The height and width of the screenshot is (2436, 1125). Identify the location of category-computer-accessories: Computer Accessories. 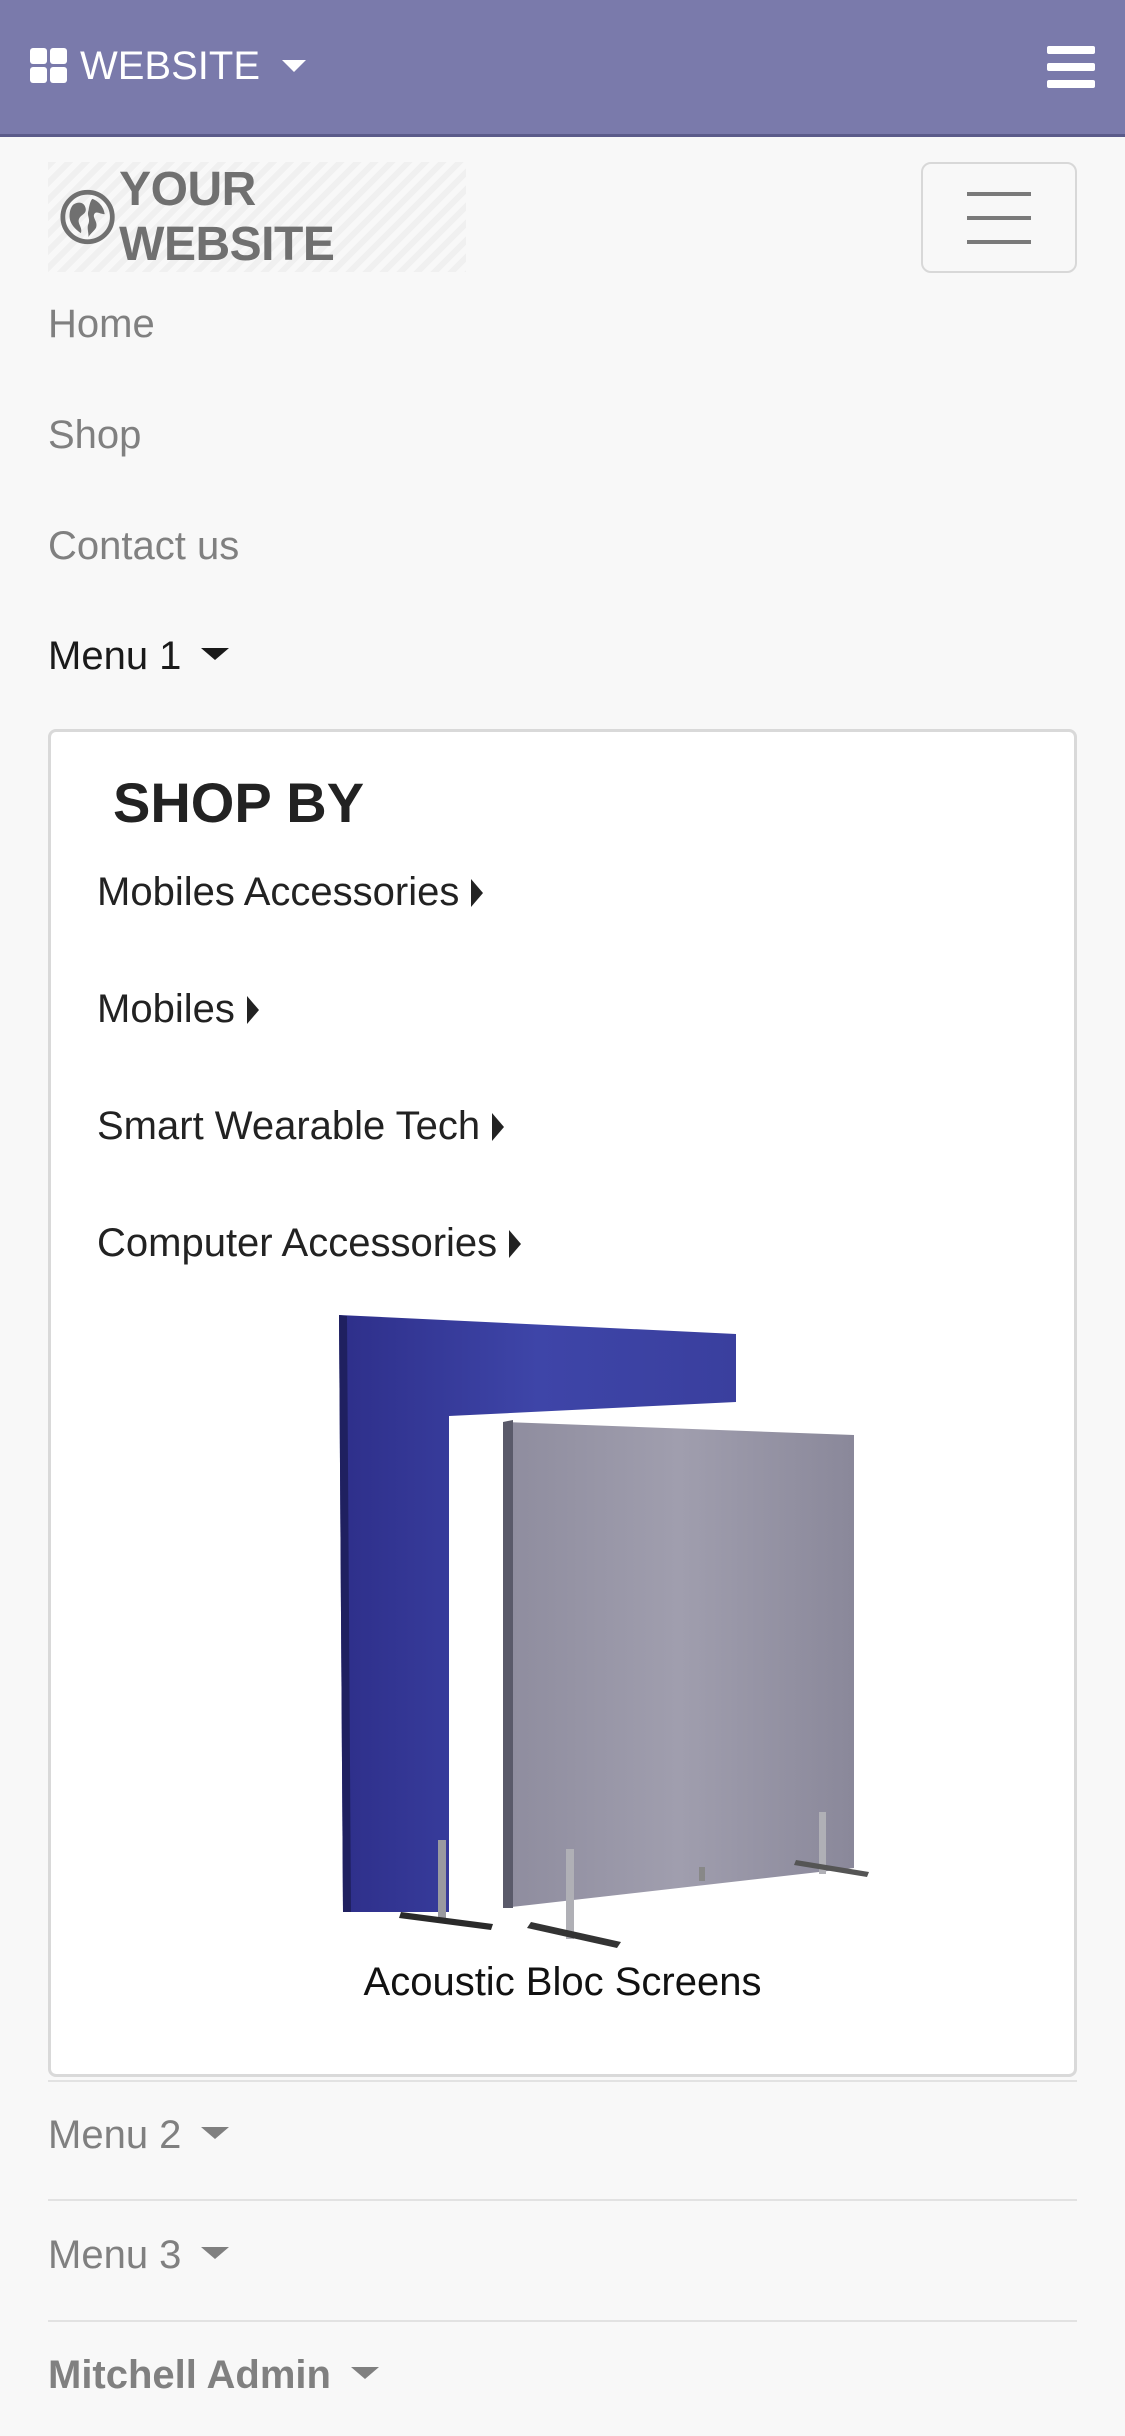
(309, 1243).